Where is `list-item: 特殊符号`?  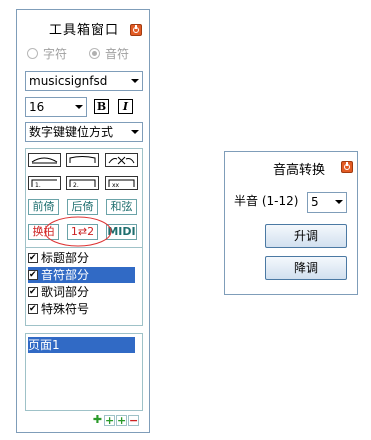
list-item: 特殊符号 is located at coordinates (81, 309).